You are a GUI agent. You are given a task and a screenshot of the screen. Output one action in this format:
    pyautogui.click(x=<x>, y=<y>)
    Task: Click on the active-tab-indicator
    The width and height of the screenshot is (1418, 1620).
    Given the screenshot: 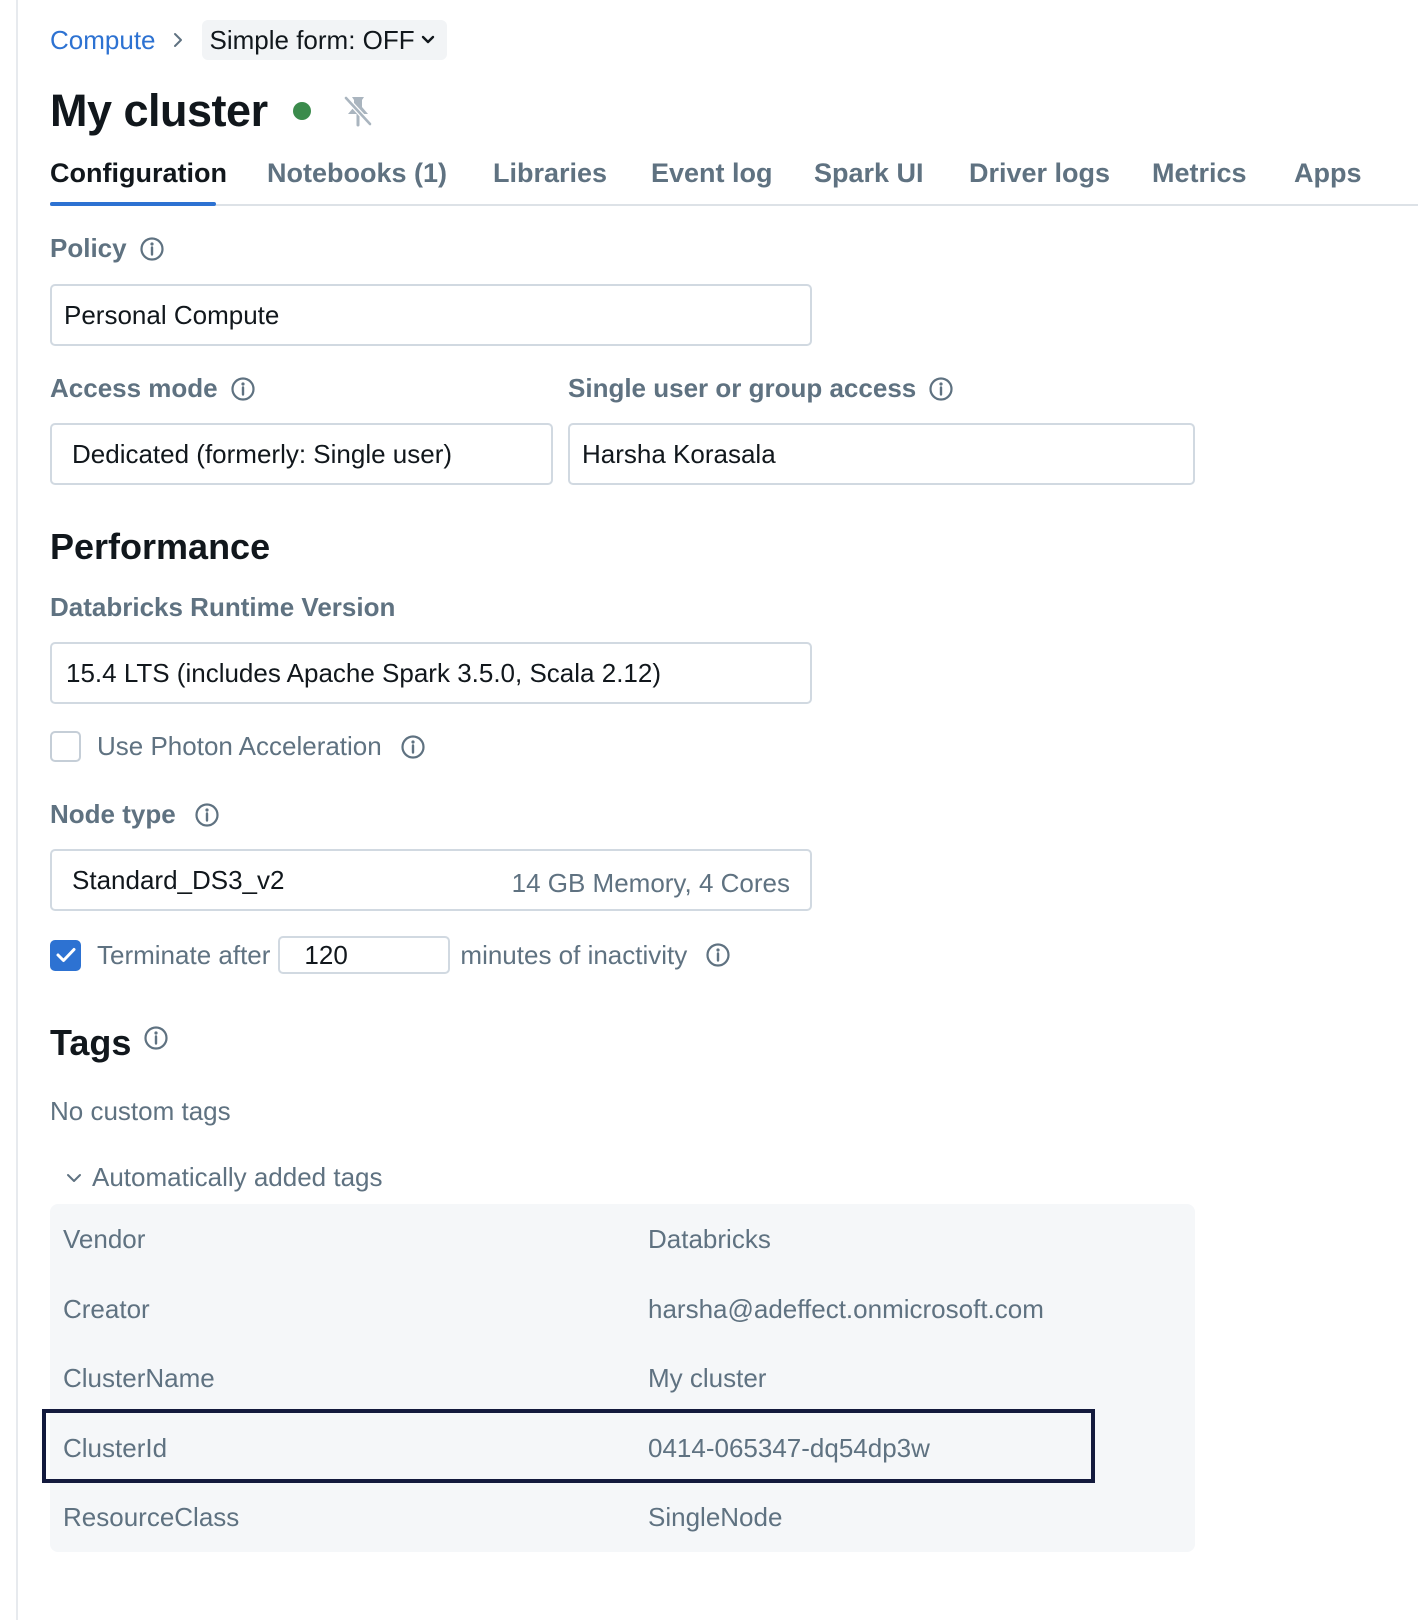 What is the action you would take?
    pyautogui.click(x=133, y=204)
    